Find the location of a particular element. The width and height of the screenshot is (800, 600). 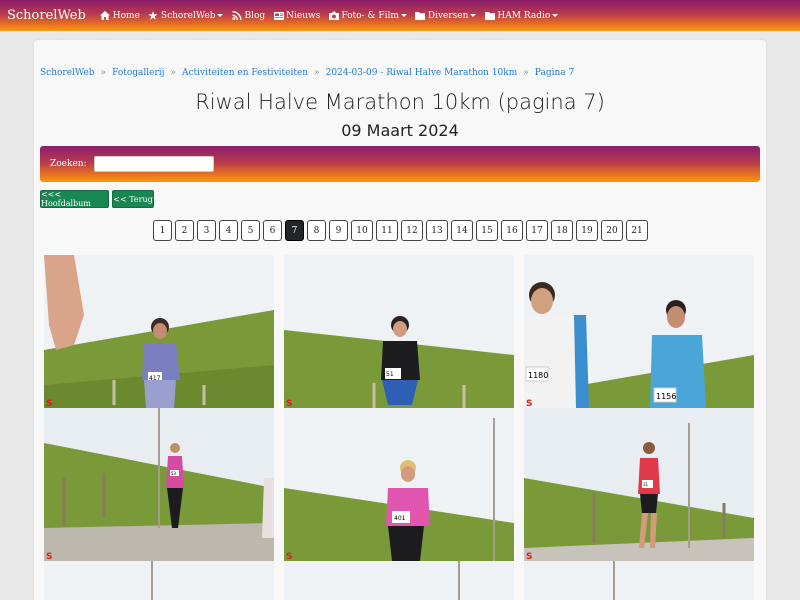

brand-link: SchorelWeb is located at coordinates (46, 15).